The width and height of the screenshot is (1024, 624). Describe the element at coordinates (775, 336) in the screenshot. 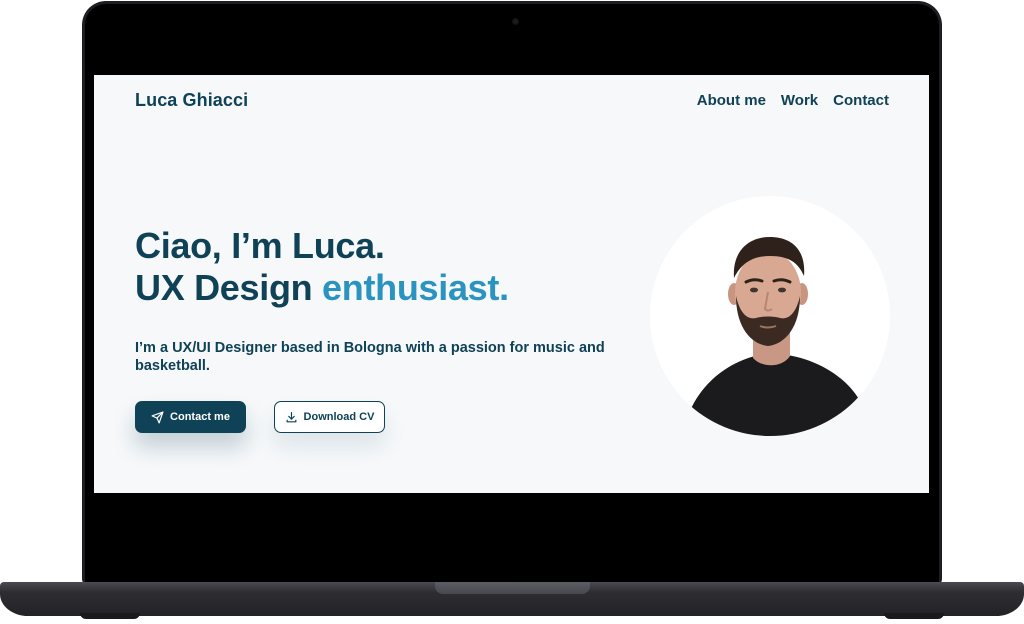

I see `portrait-illustration` at that location.